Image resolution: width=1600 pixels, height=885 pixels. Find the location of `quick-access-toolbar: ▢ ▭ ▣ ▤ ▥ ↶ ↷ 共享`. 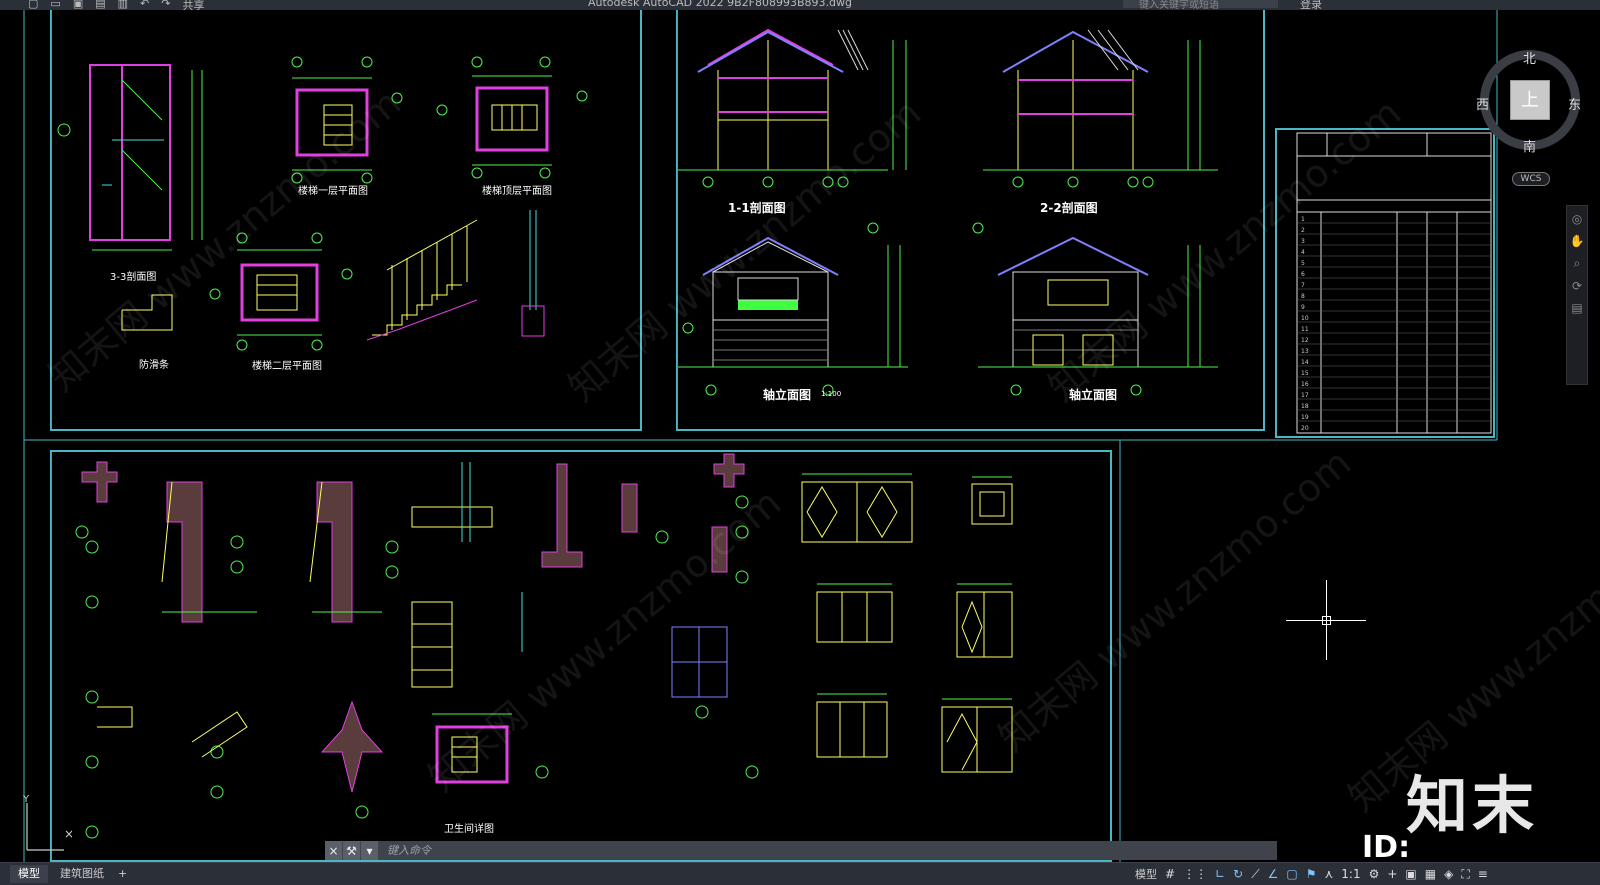

quick-access-toolbar: ▢ ▭ ▣ ▤ ▥ ↶ ↷ 共享 is located at coordinates (116, 5).